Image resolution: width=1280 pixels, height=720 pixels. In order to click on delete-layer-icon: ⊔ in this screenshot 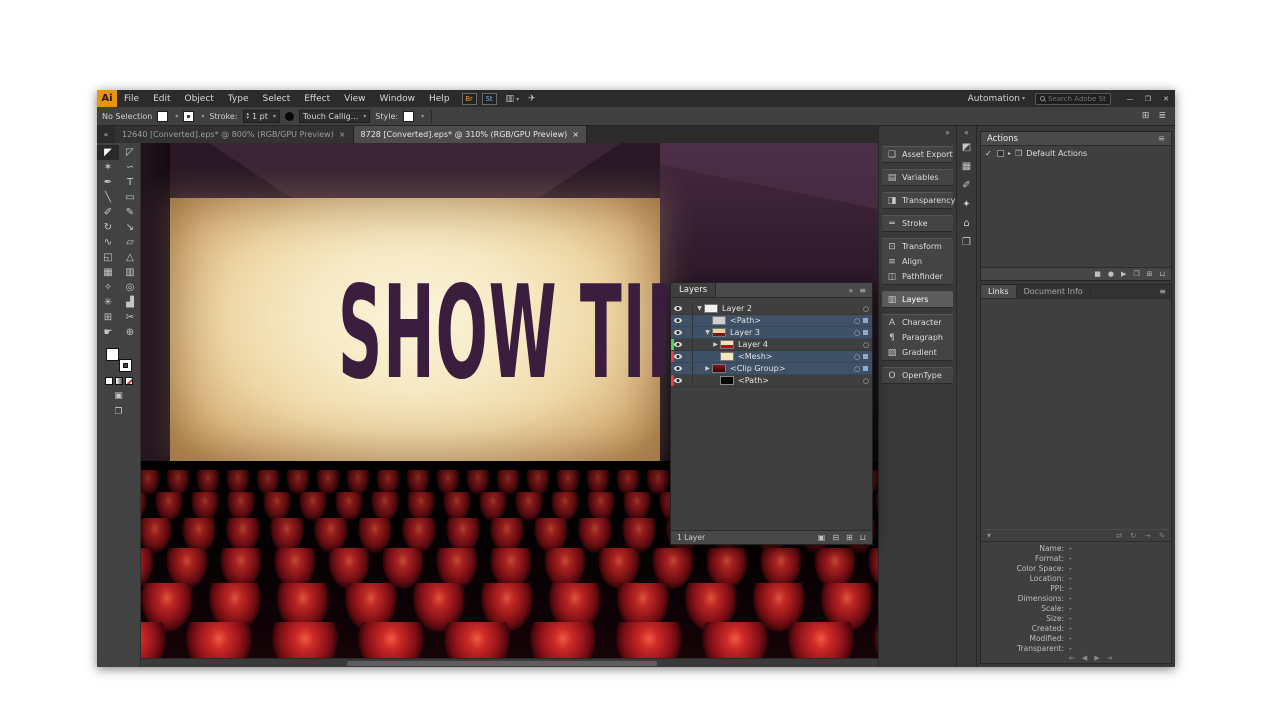, I will do `click(863, 537)`.